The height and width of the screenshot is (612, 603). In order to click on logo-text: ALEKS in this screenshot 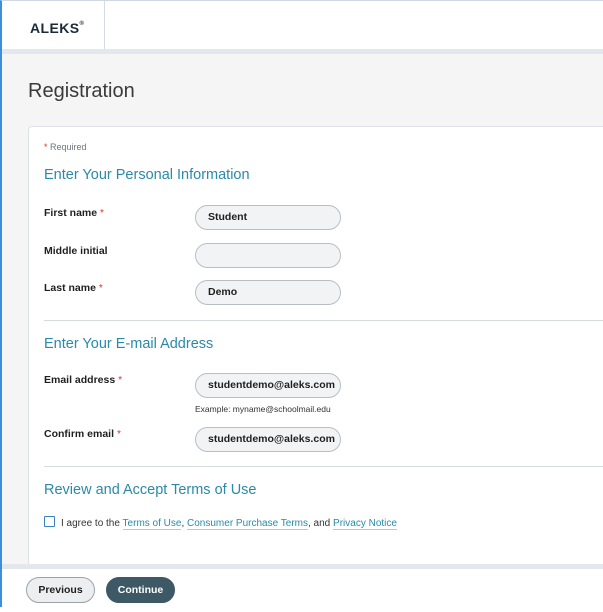, I will do `click(55, 28)`.